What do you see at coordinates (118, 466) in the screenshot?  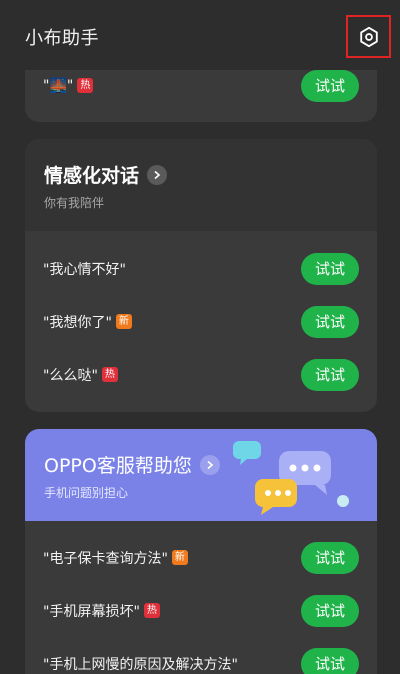 I see `card-title: OPPO客服帮助您` at bounding box center [118, 466].